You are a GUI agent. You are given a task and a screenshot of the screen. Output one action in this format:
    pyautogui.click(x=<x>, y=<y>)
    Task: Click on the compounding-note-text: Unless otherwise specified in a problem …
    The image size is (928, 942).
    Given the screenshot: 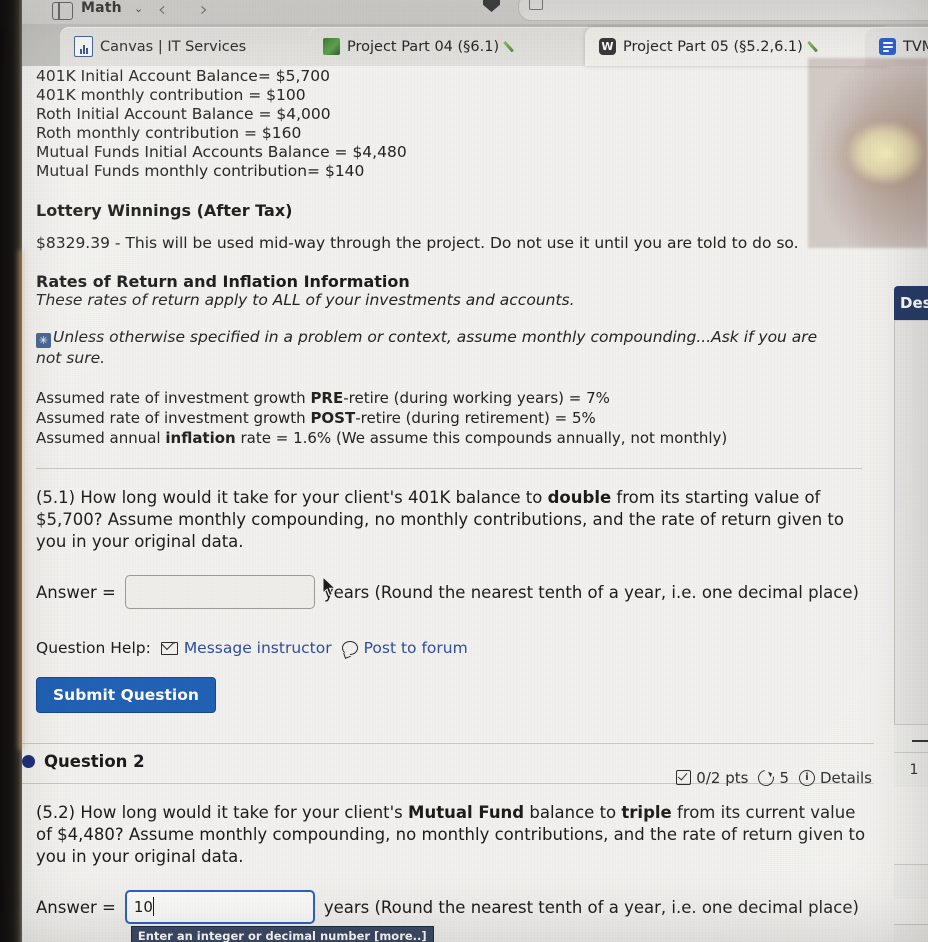 What is the action you would take?
    pyautogui.click(x=427, y=347)
    